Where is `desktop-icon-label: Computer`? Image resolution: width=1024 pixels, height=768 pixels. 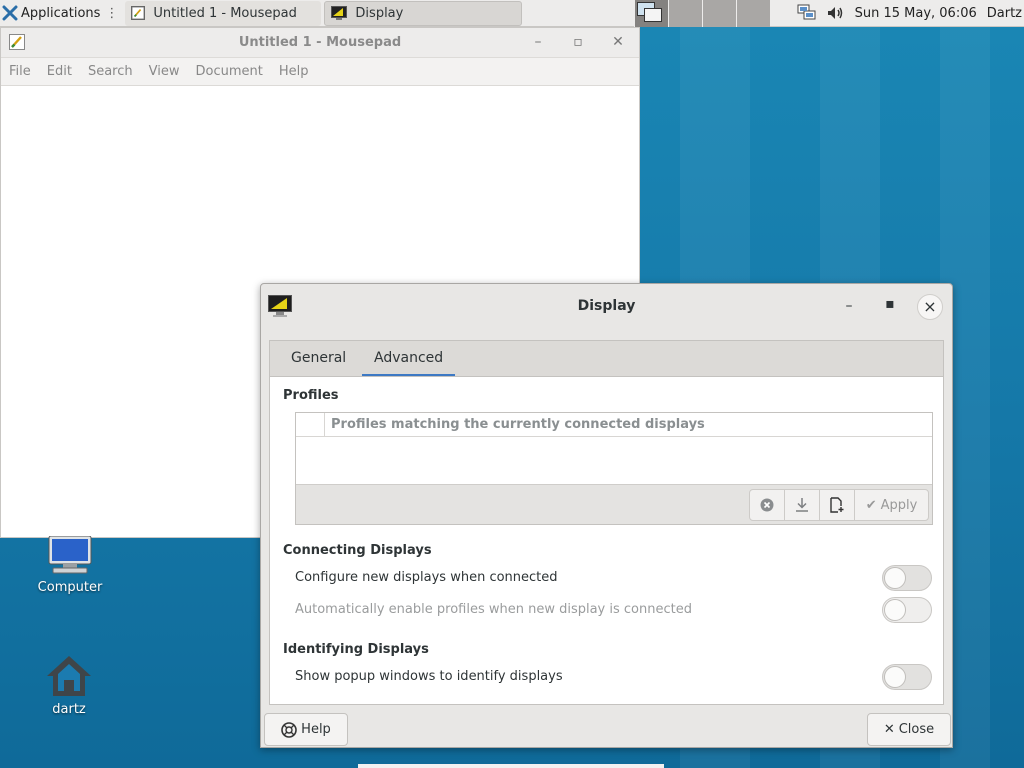 desktop-icon-label: Computer is located at coordinates (70, 587).